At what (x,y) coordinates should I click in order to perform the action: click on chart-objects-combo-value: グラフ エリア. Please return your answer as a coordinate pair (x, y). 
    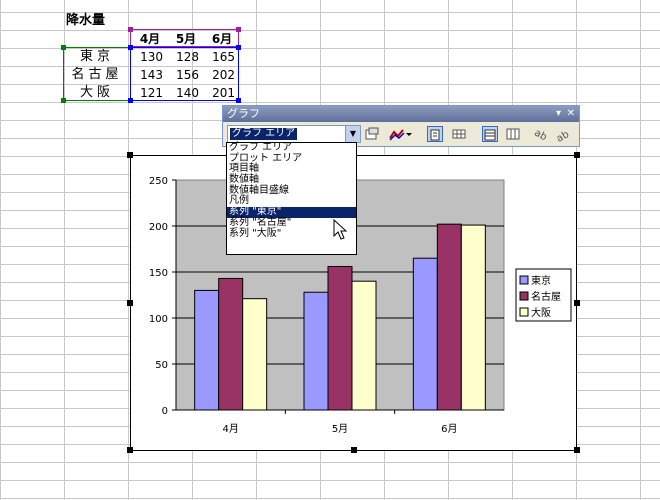
    Looking at the image, I should click on (264, 134).